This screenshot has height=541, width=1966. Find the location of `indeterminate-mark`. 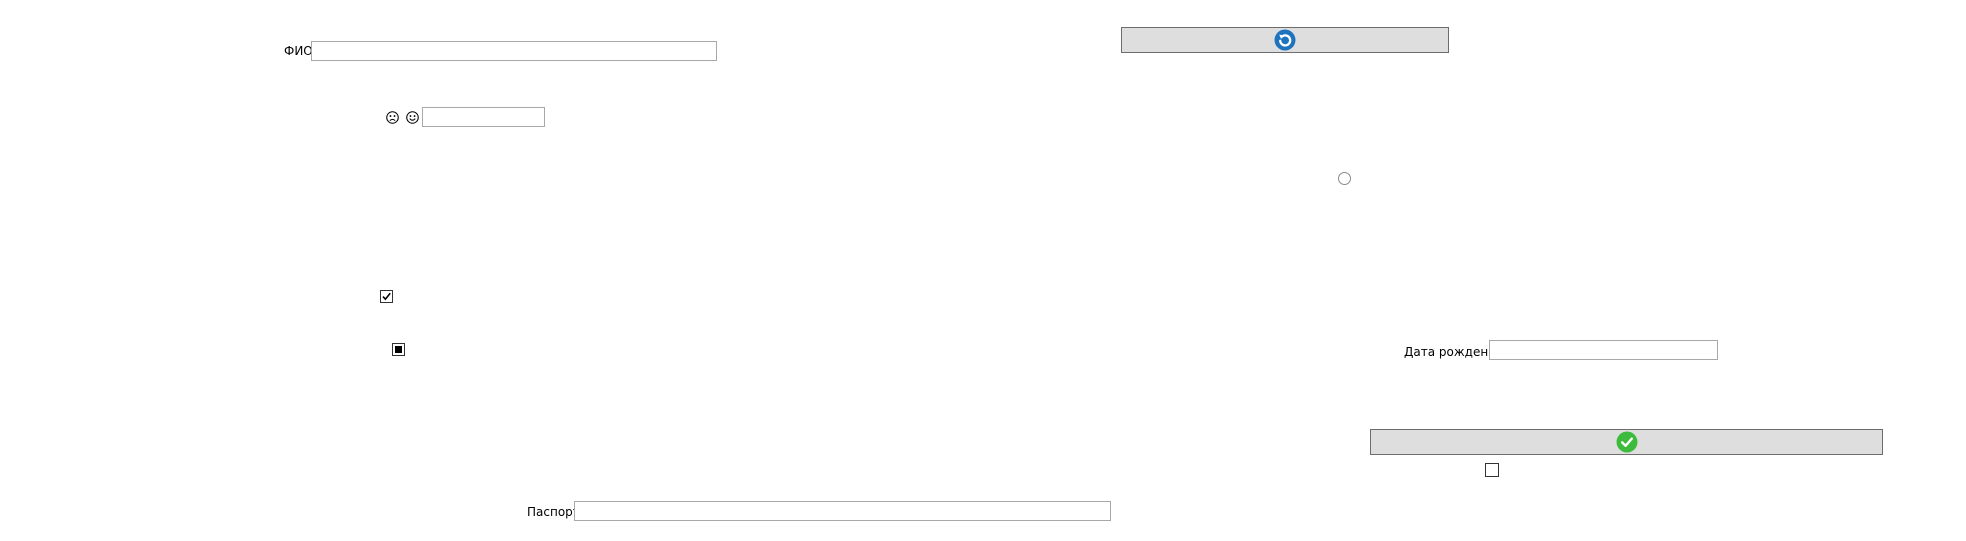

indeterminate-mark is located at coordinates (398, 349).